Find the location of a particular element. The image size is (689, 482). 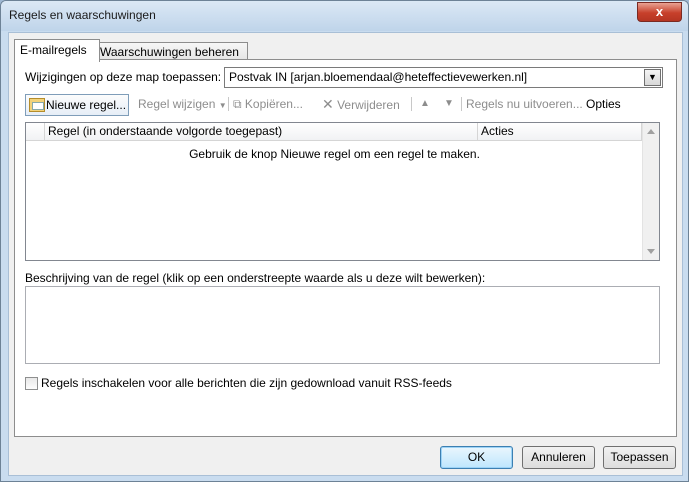

vertical-scrollbar is located at coordinates (650, 191).